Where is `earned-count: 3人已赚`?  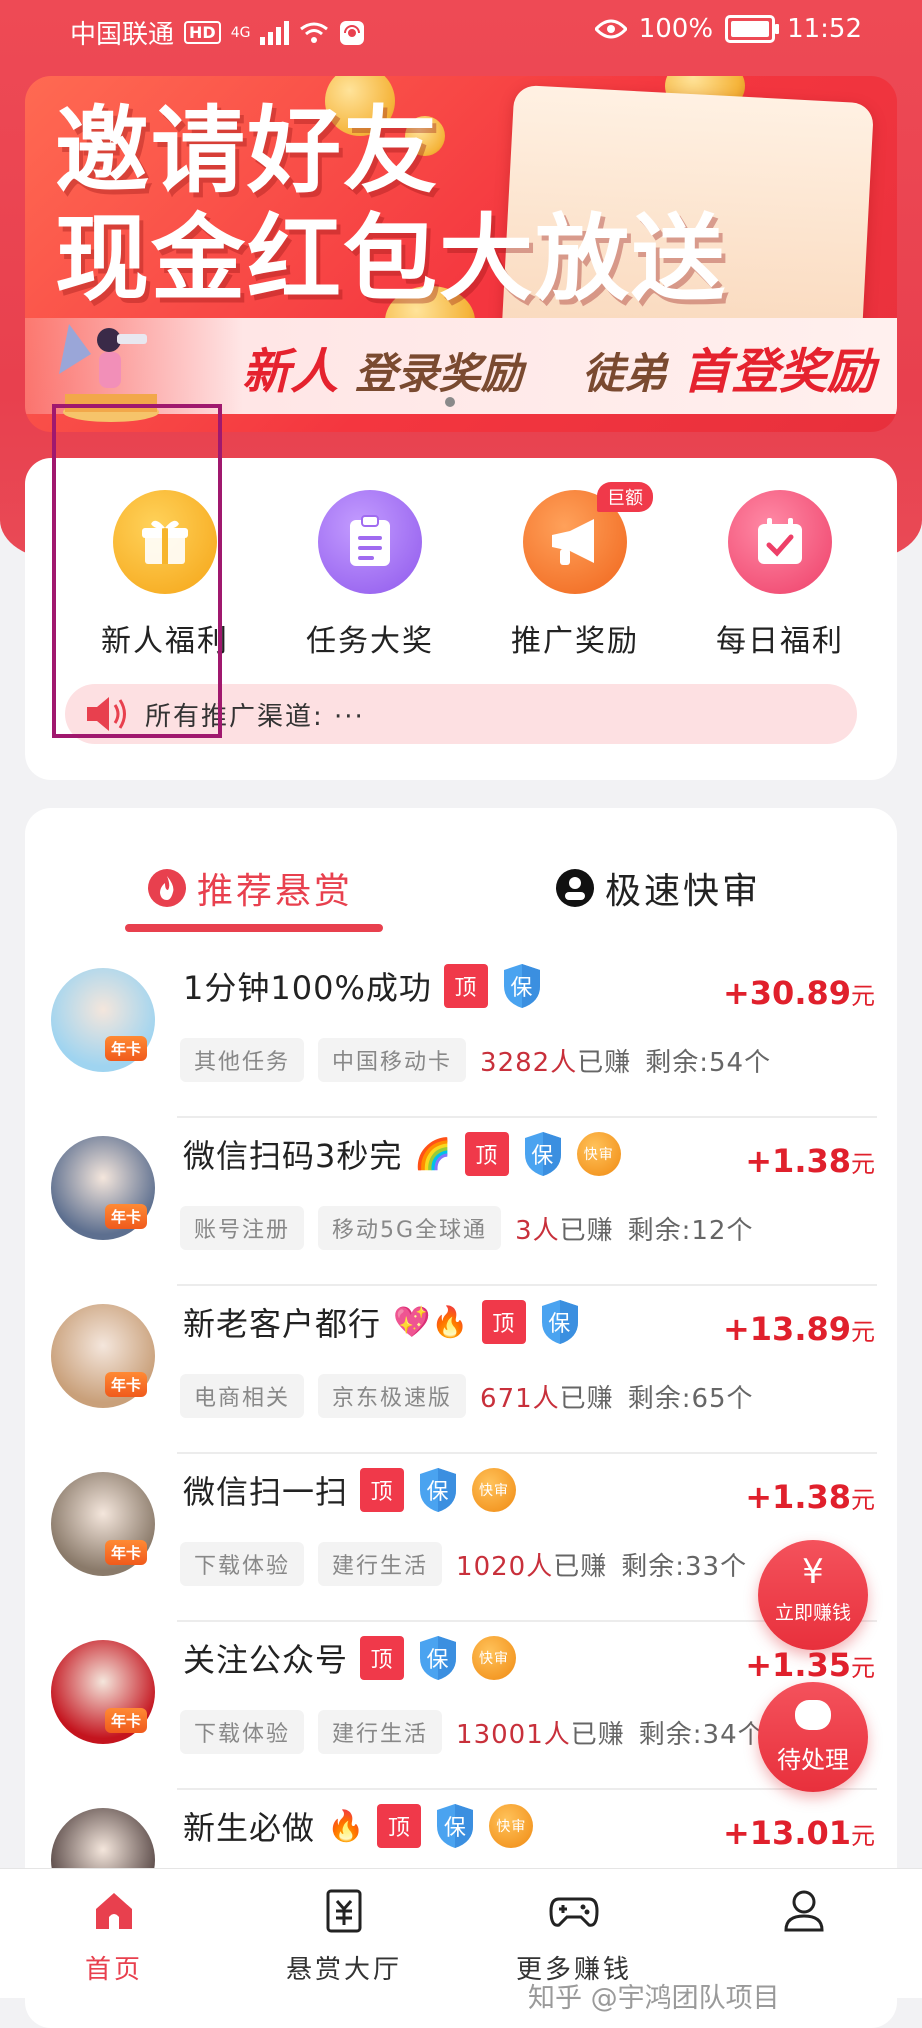
earned-count: 3人已赚 is located at coordinates (564, 1228).